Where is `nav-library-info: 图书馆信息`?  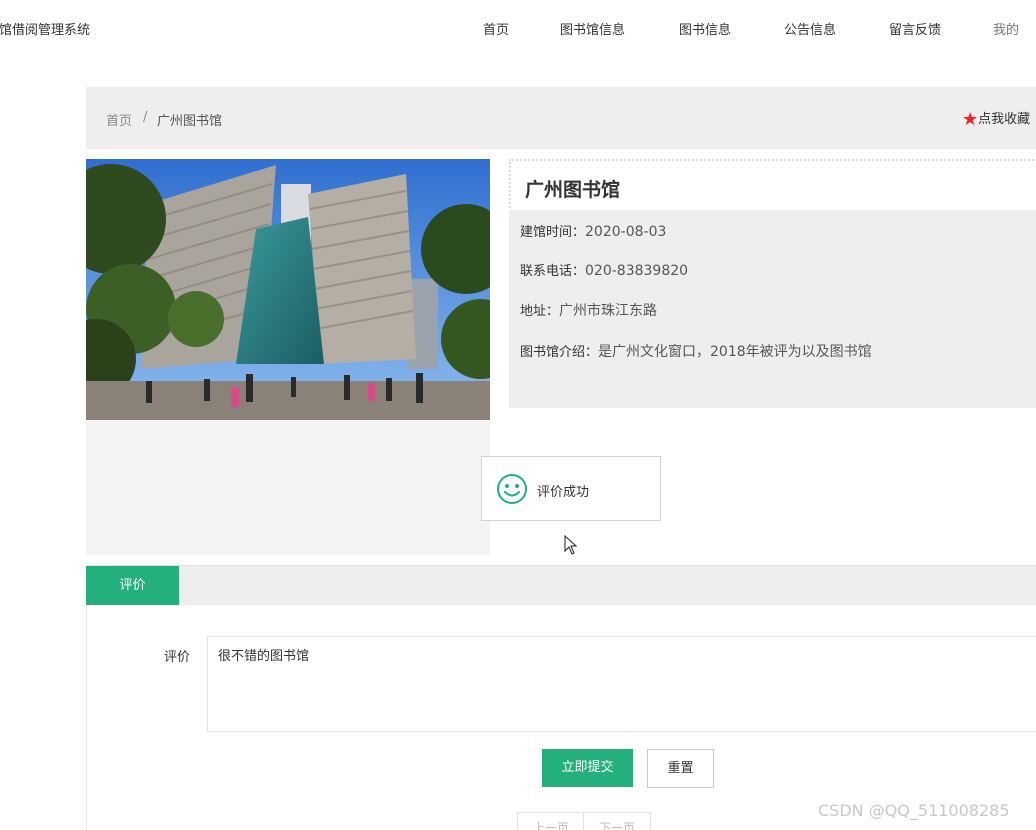
nav-library-info: 图书馆信息 is located at coordinates (592, 28).